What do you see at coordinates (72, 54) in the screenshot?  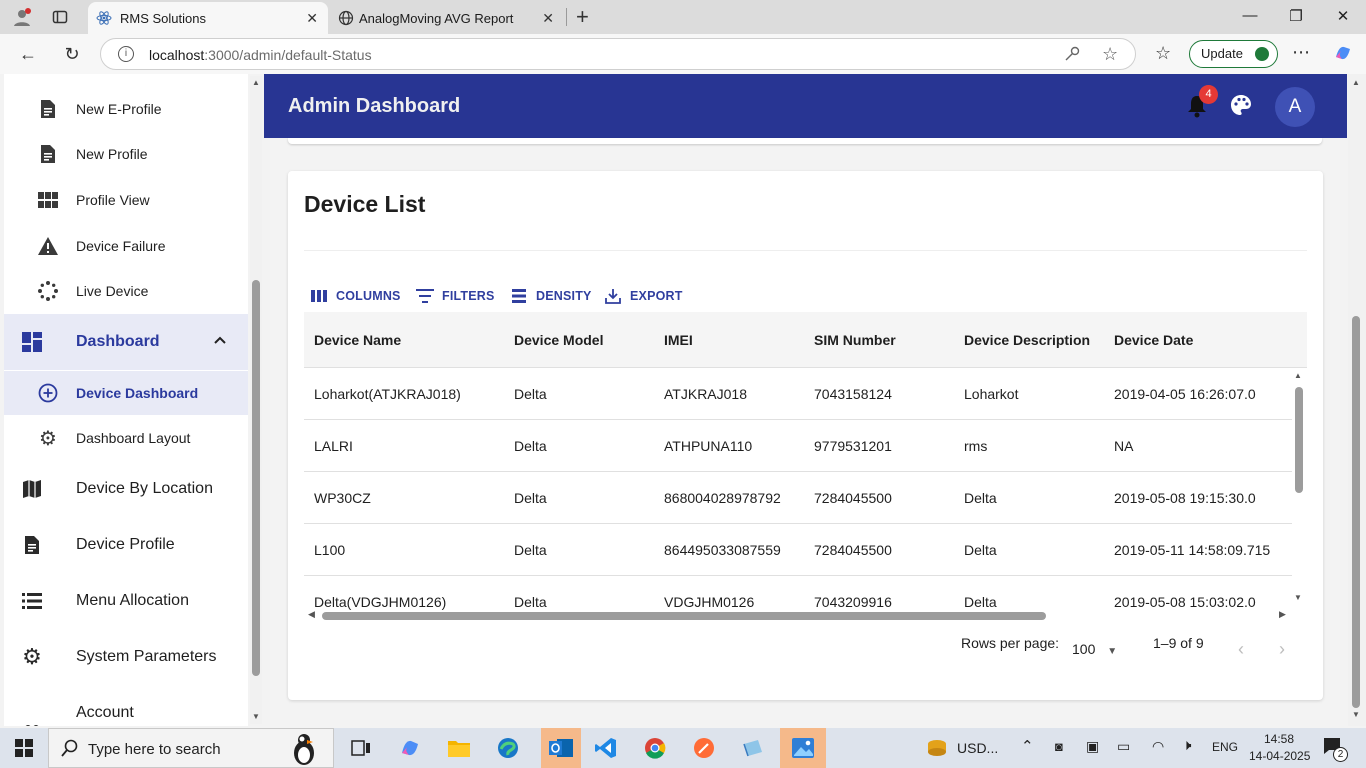 I see `reload-icon: ↻` at bounding box center [72, 54].